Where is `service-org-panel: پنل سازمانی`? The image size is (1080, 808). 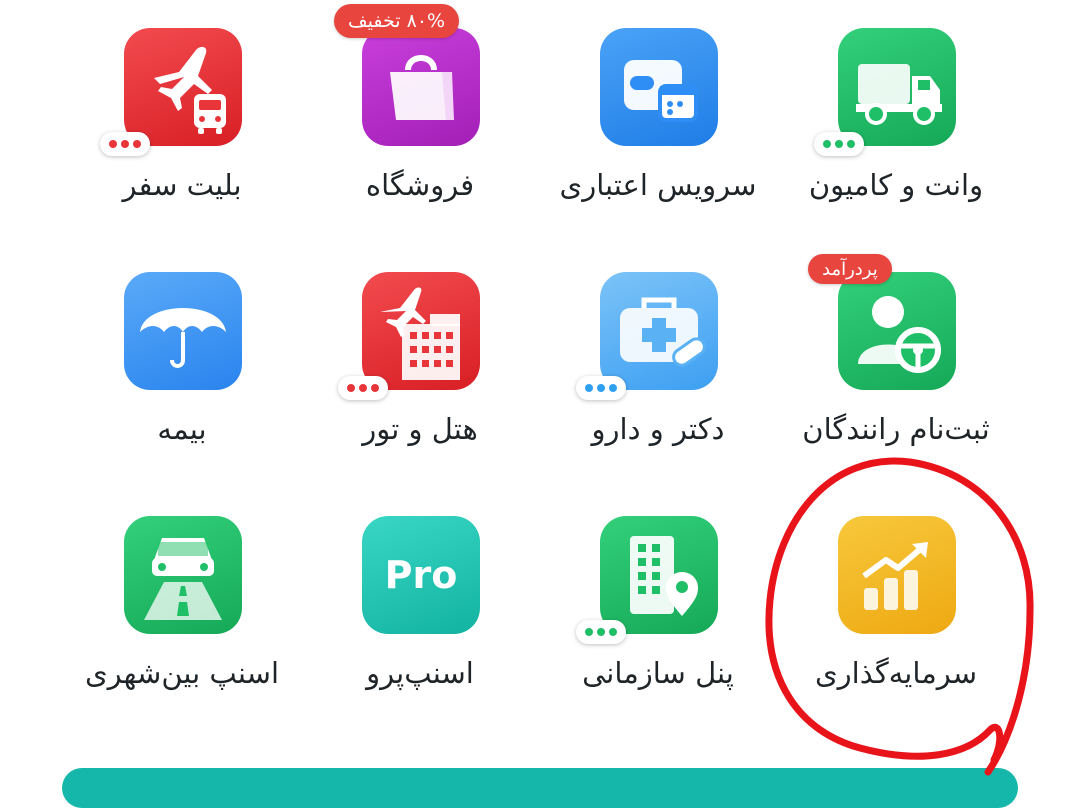
service-org-panel: پنل سازمانی is located at coordinates (658, 593).